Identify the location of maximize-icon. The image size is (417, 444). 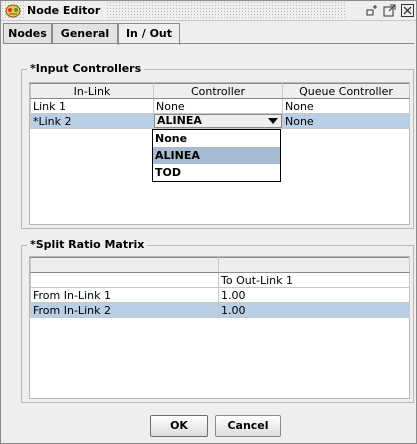
(389, 10).